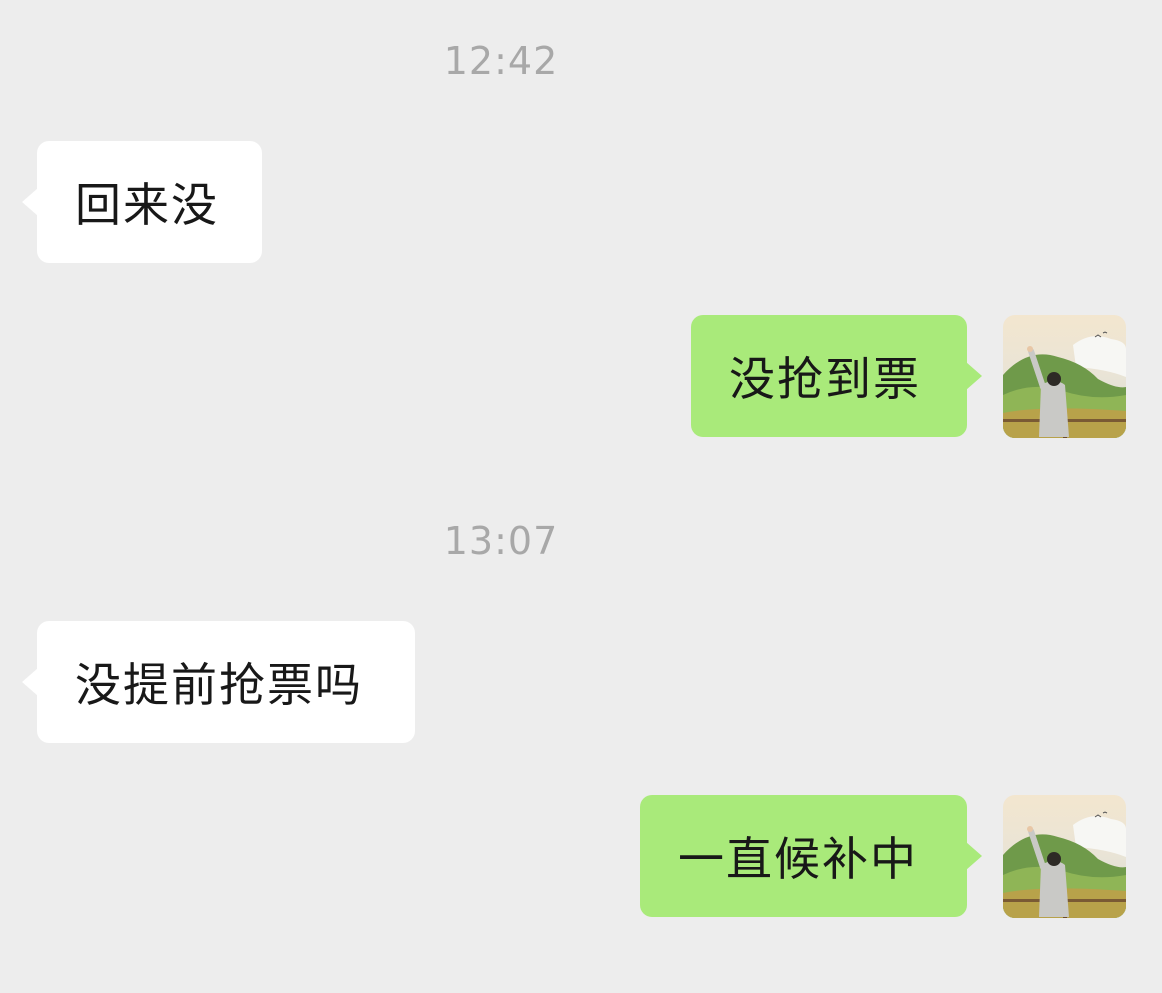 The height and width of the screenshot is (993, 1162). Describe the element at coordinates (219, 685) in the screenshot. I see `message-text: 没提前抢票吗` at that location.